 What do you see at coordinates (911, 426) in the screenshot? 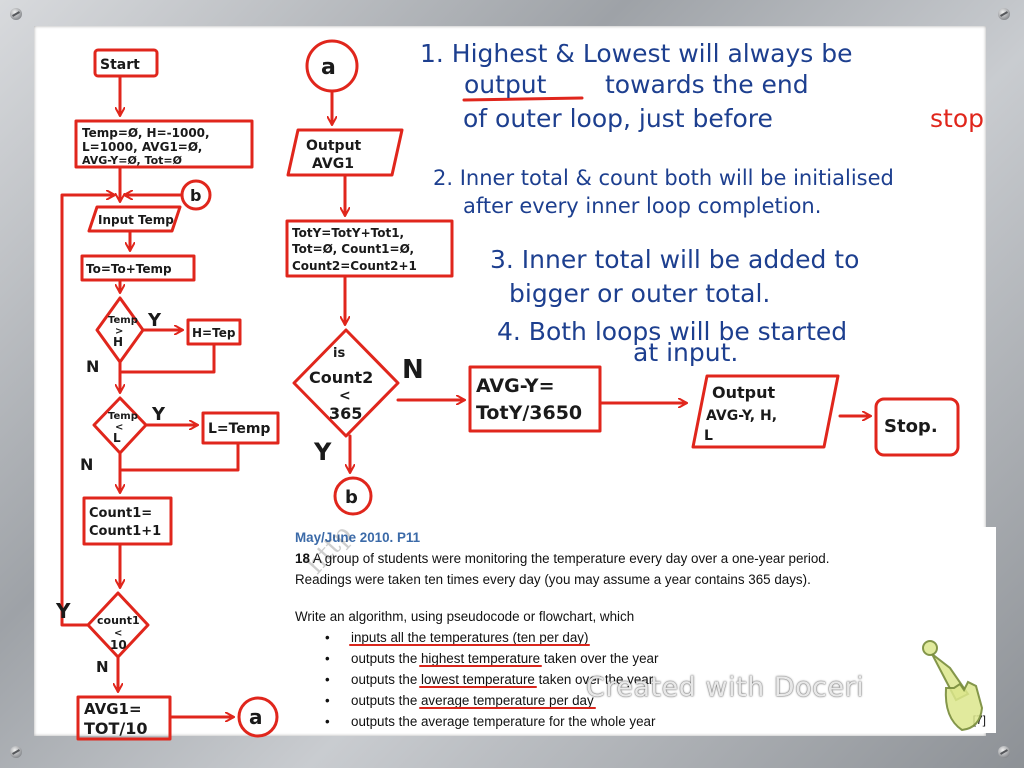
I see `stop-label: Stop.` at bounding box center [911, 426].